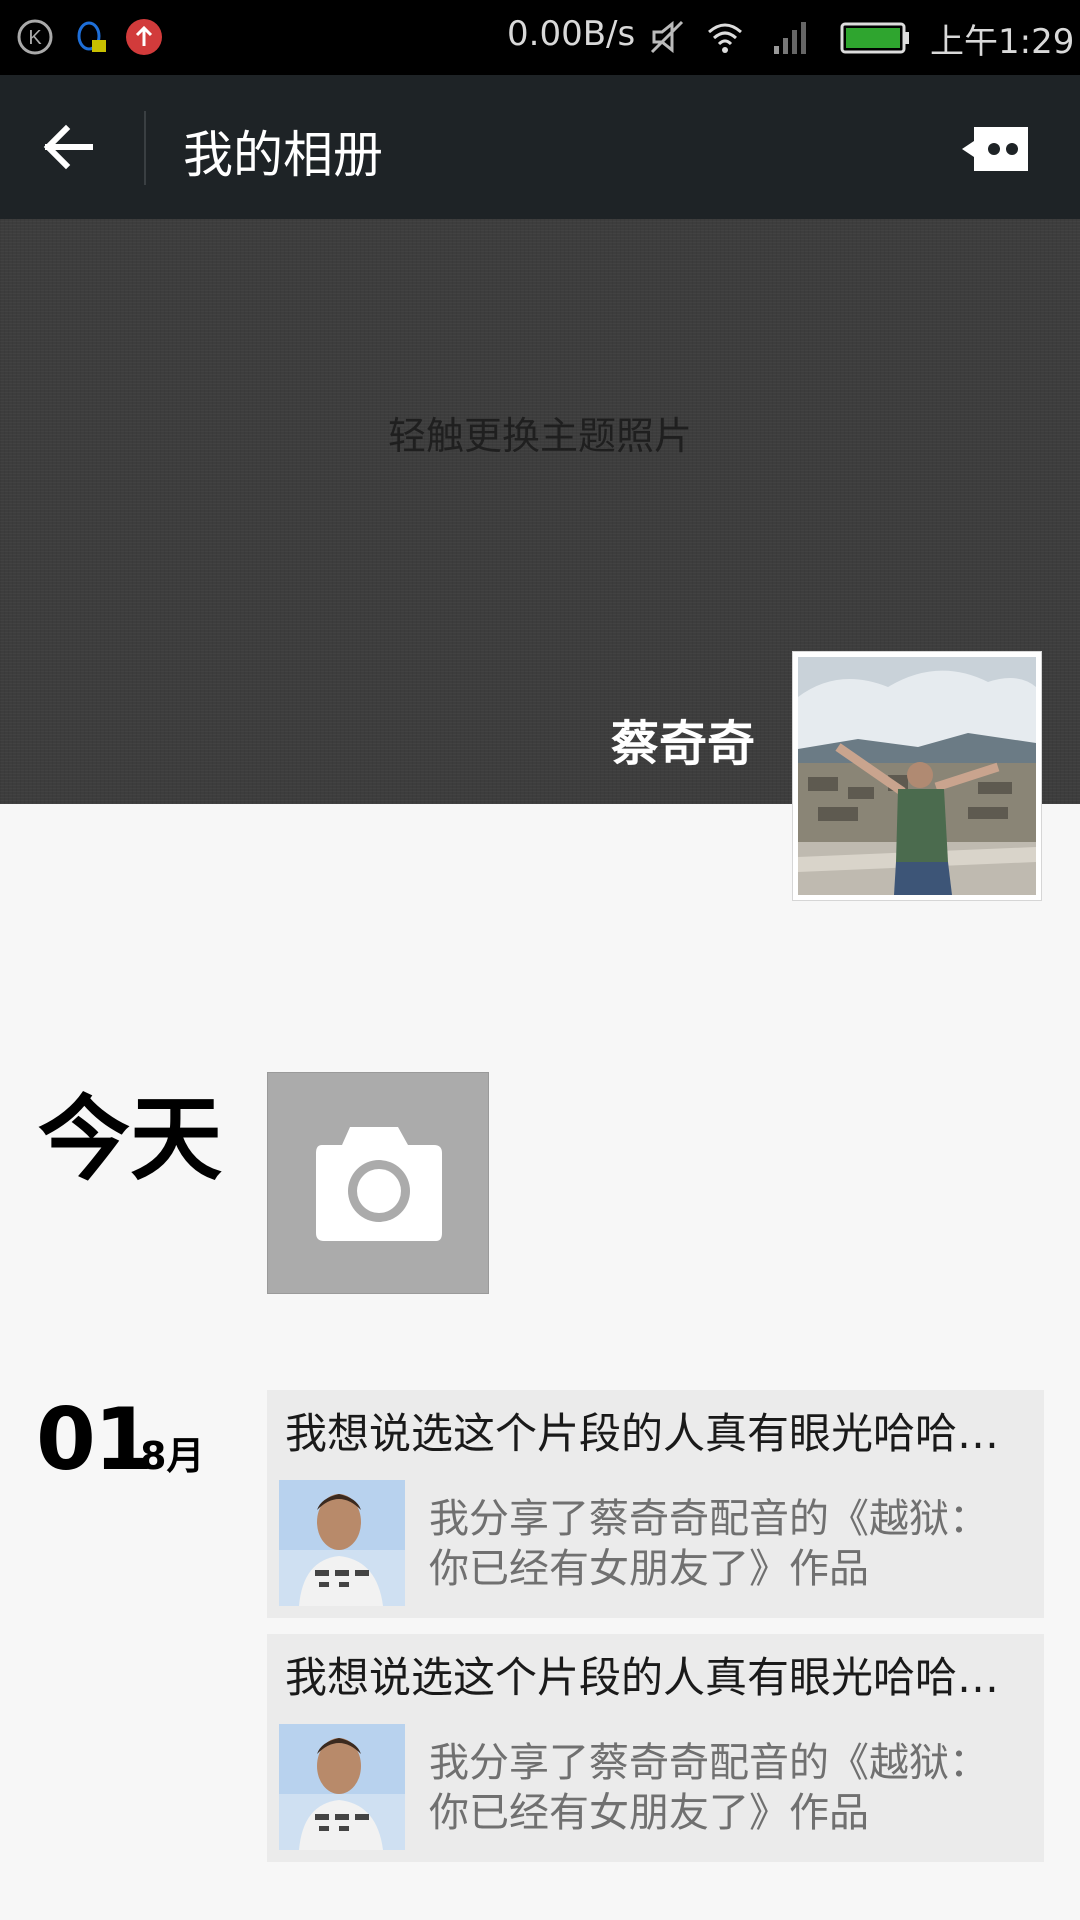 Image resolution: width=1080 pixels, height=1920 pixels. I want to click on network-speed: 0.00B/s, so click(571, 34).